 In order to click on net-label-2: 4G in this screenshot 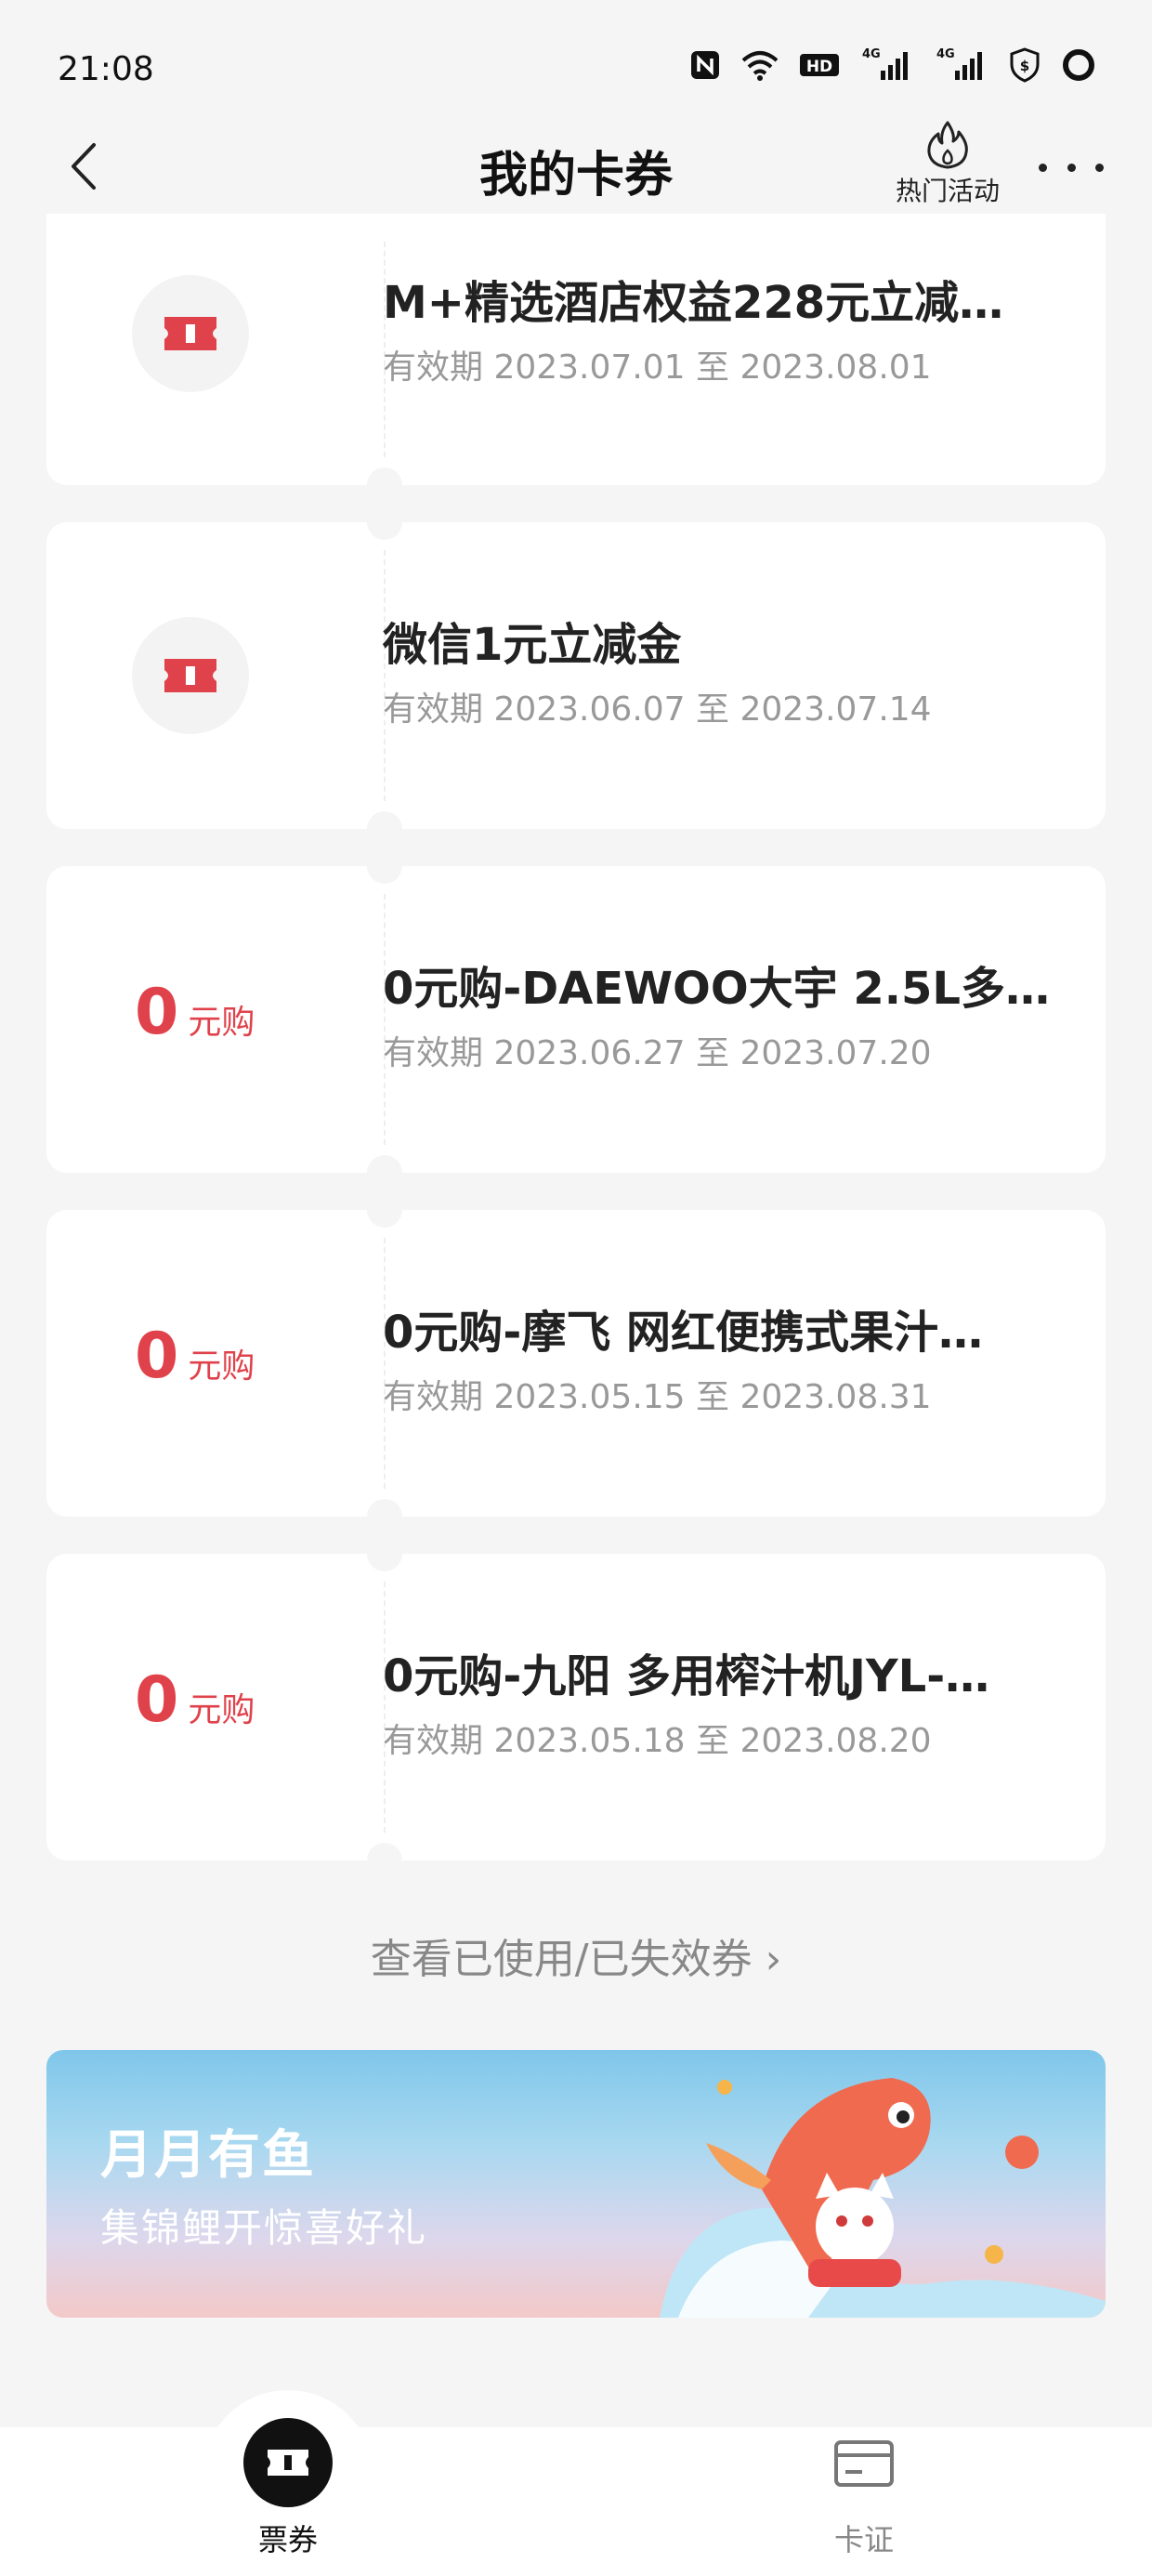, I will do `click(945, 54)`.